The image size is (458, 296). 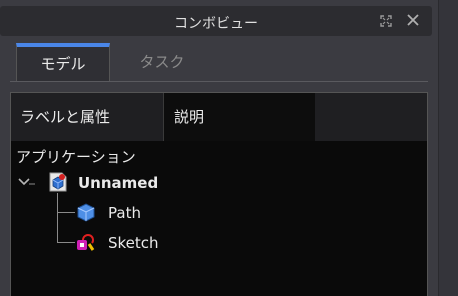 What do you see at coordinates (86, 242) in the screenshot?
I see `sketch-icon` at bounding box center [86, 242].